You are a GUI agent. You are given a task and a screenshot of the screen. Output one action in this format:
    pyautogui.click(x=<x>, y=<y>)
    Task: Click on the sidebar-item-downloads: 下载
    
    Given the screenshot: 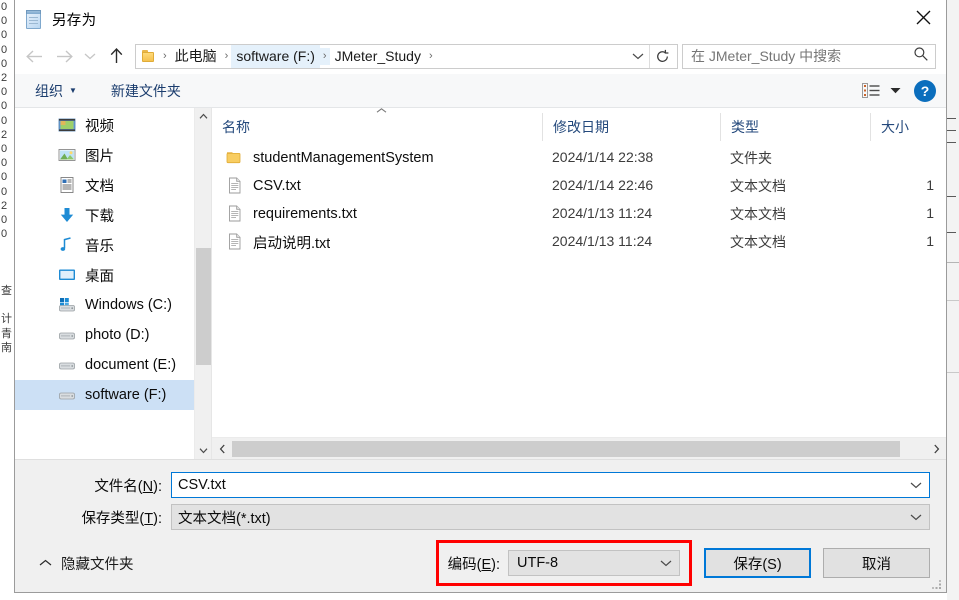 What is the action you would take?
    pyautogui.click(x=104, y=215)
    